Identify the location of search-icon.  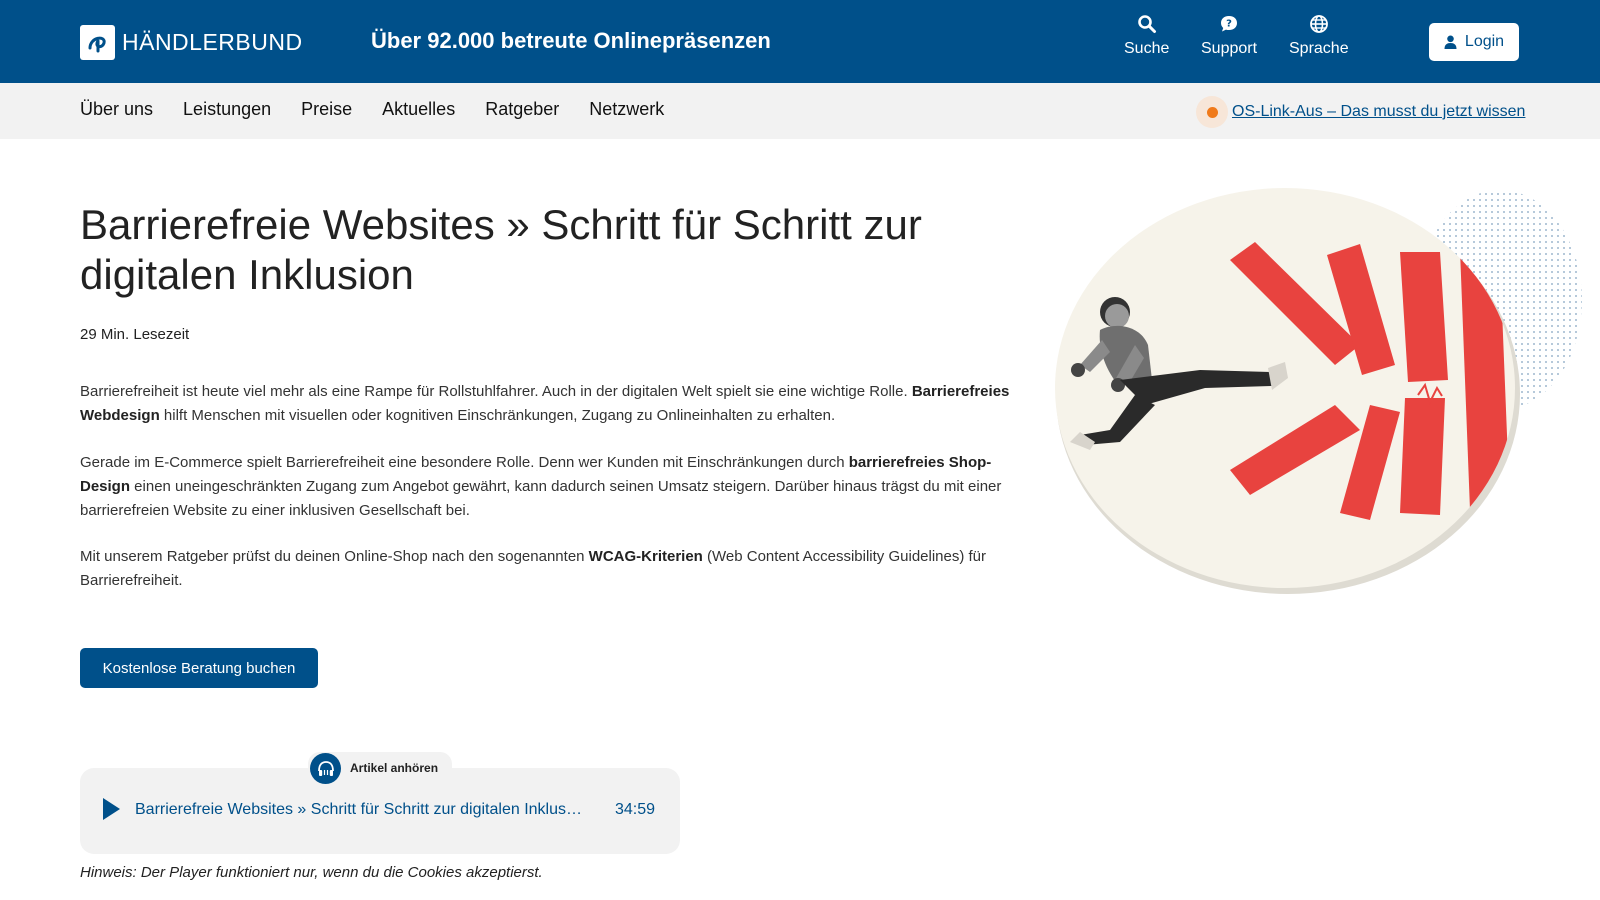
(1146, 24).